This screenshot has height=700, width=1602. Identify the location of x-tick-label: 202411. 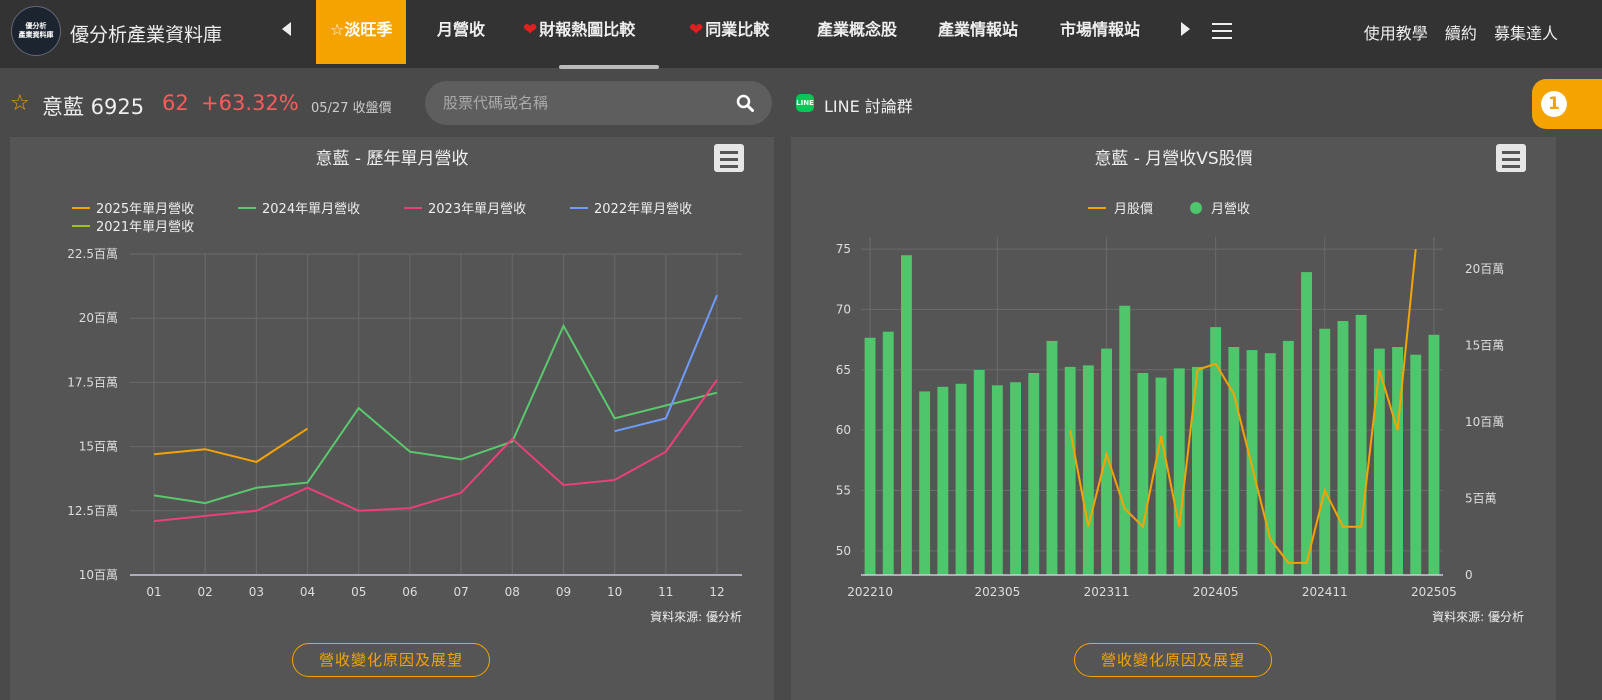
(1325, 592).